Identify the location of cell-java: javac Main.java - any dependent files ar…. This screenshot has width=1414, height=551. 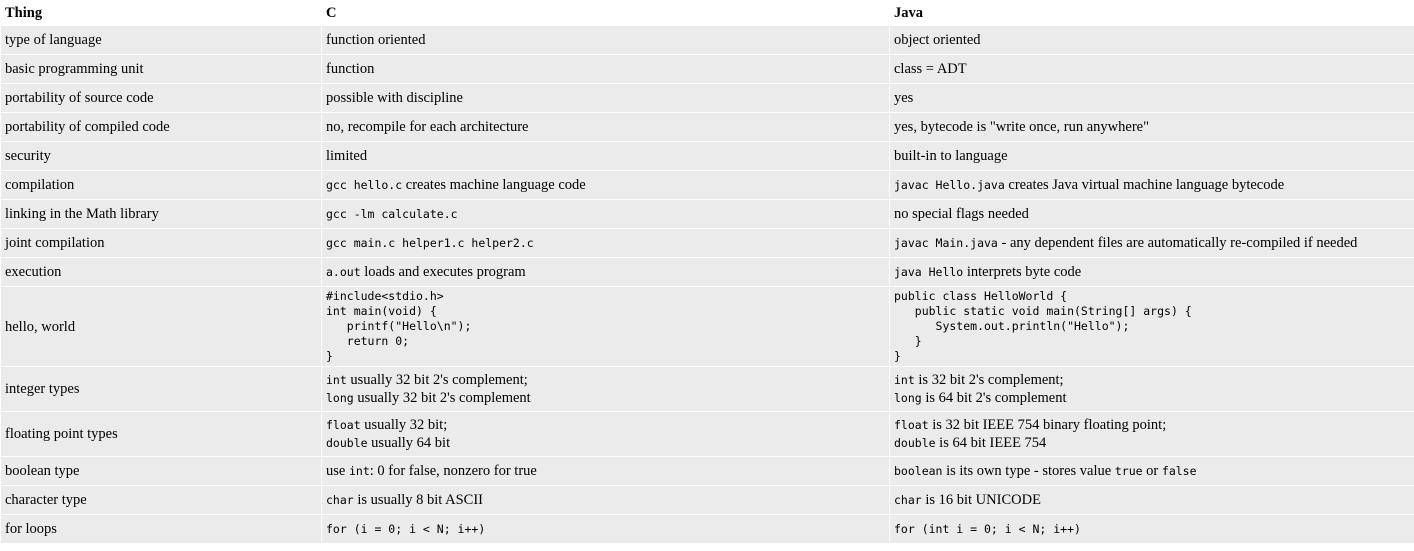
(1152, 243).